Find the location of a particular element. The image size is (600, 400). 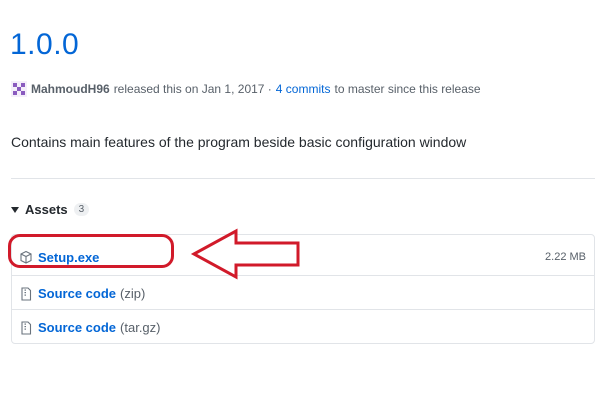

asset-row-source-targz: Source code (tar.gz) is located at coordinates (303, 327).